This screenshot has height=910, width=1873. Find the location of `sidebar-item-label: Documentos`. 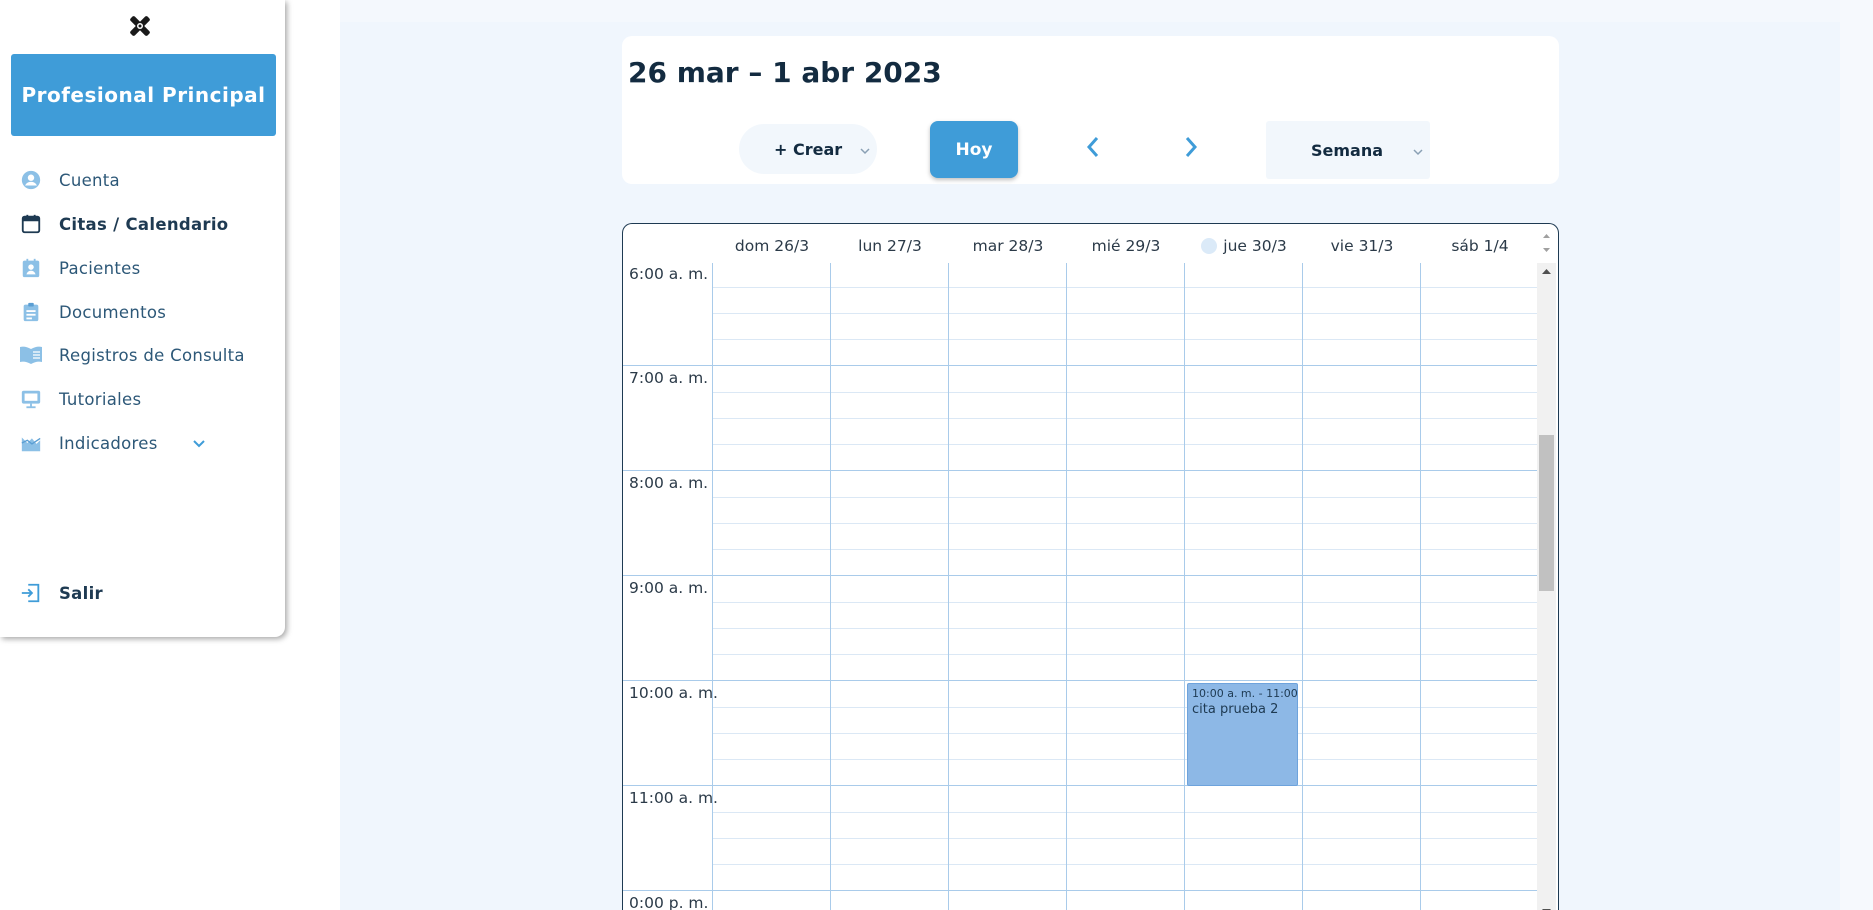

sidebar-item-label: Documentos is located at coordinates (113, 312).